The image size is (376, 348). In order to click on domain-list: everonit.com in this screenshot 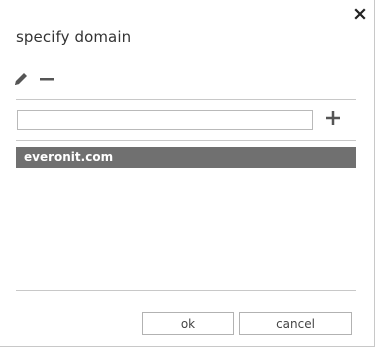, I will do `click(186, 157)`.